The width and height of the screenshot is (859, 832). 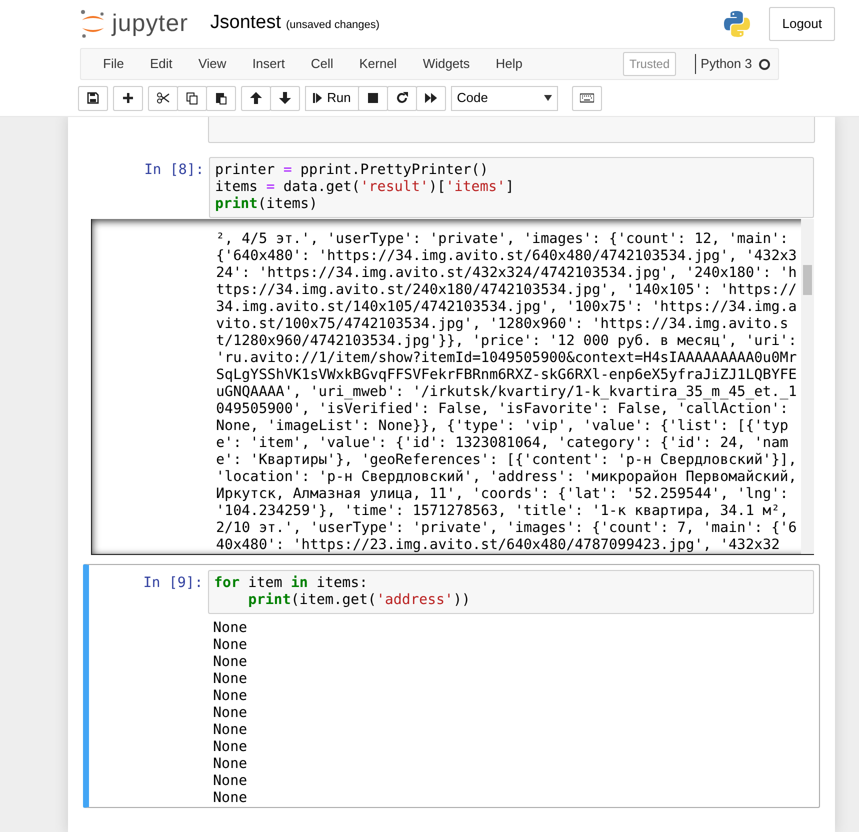 I want to click on caret-icon, so click(x=548, y=98).